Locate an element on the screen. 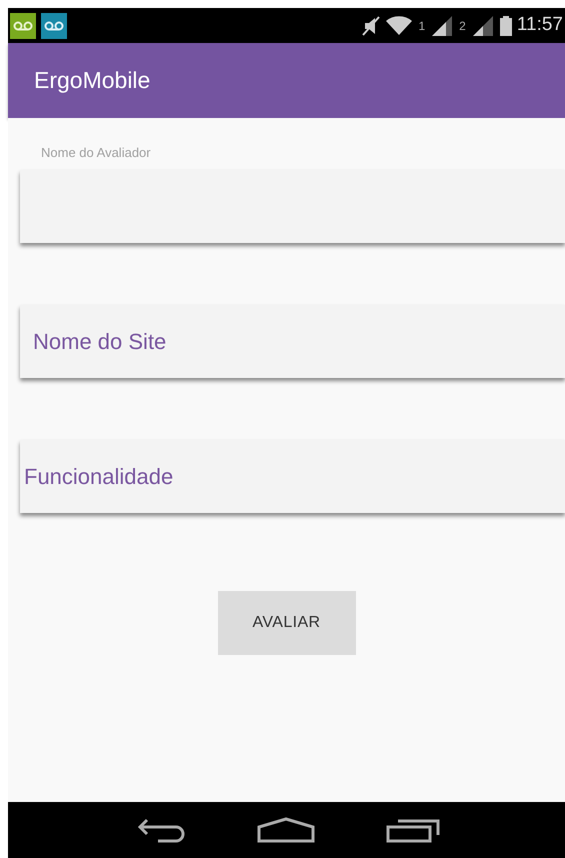  home-icon is located at coordinates (285, 830).